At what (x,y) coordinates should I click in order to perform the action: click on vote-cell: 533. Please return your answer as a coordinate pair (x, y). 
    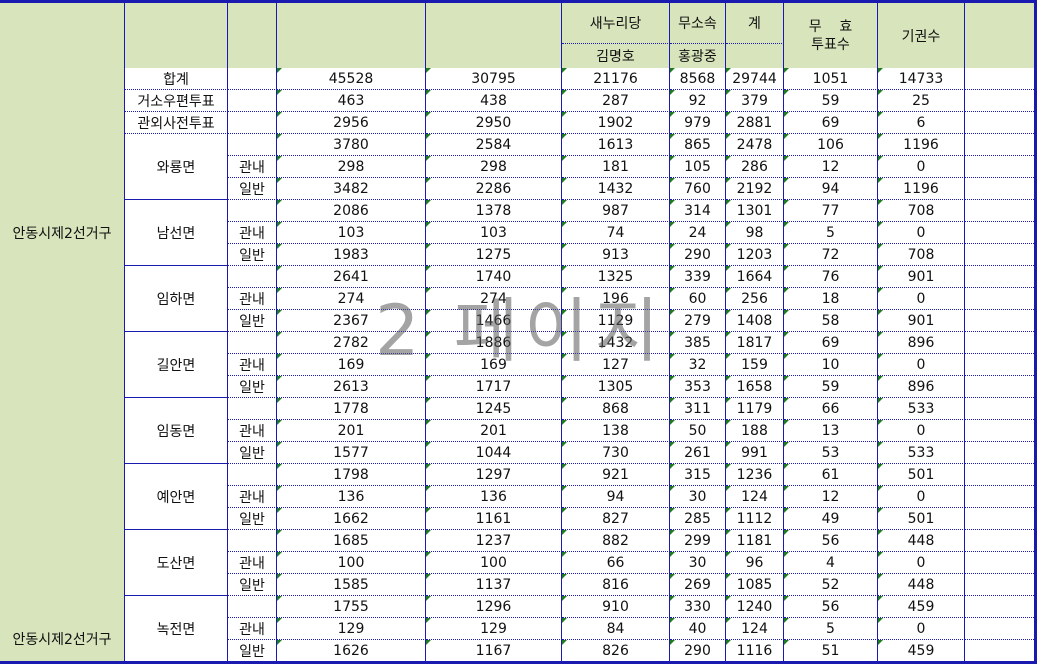
    Looking at the image, I should click on (921, 409).